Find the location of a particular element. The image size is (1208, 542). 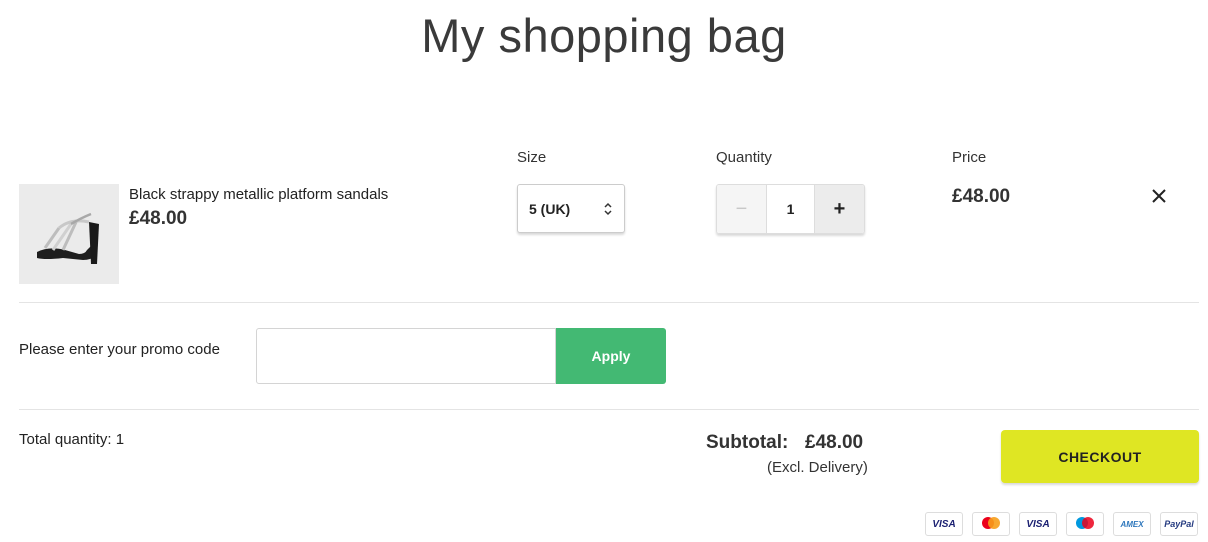

select-chevron-icon is located at coordinates (608, 209).